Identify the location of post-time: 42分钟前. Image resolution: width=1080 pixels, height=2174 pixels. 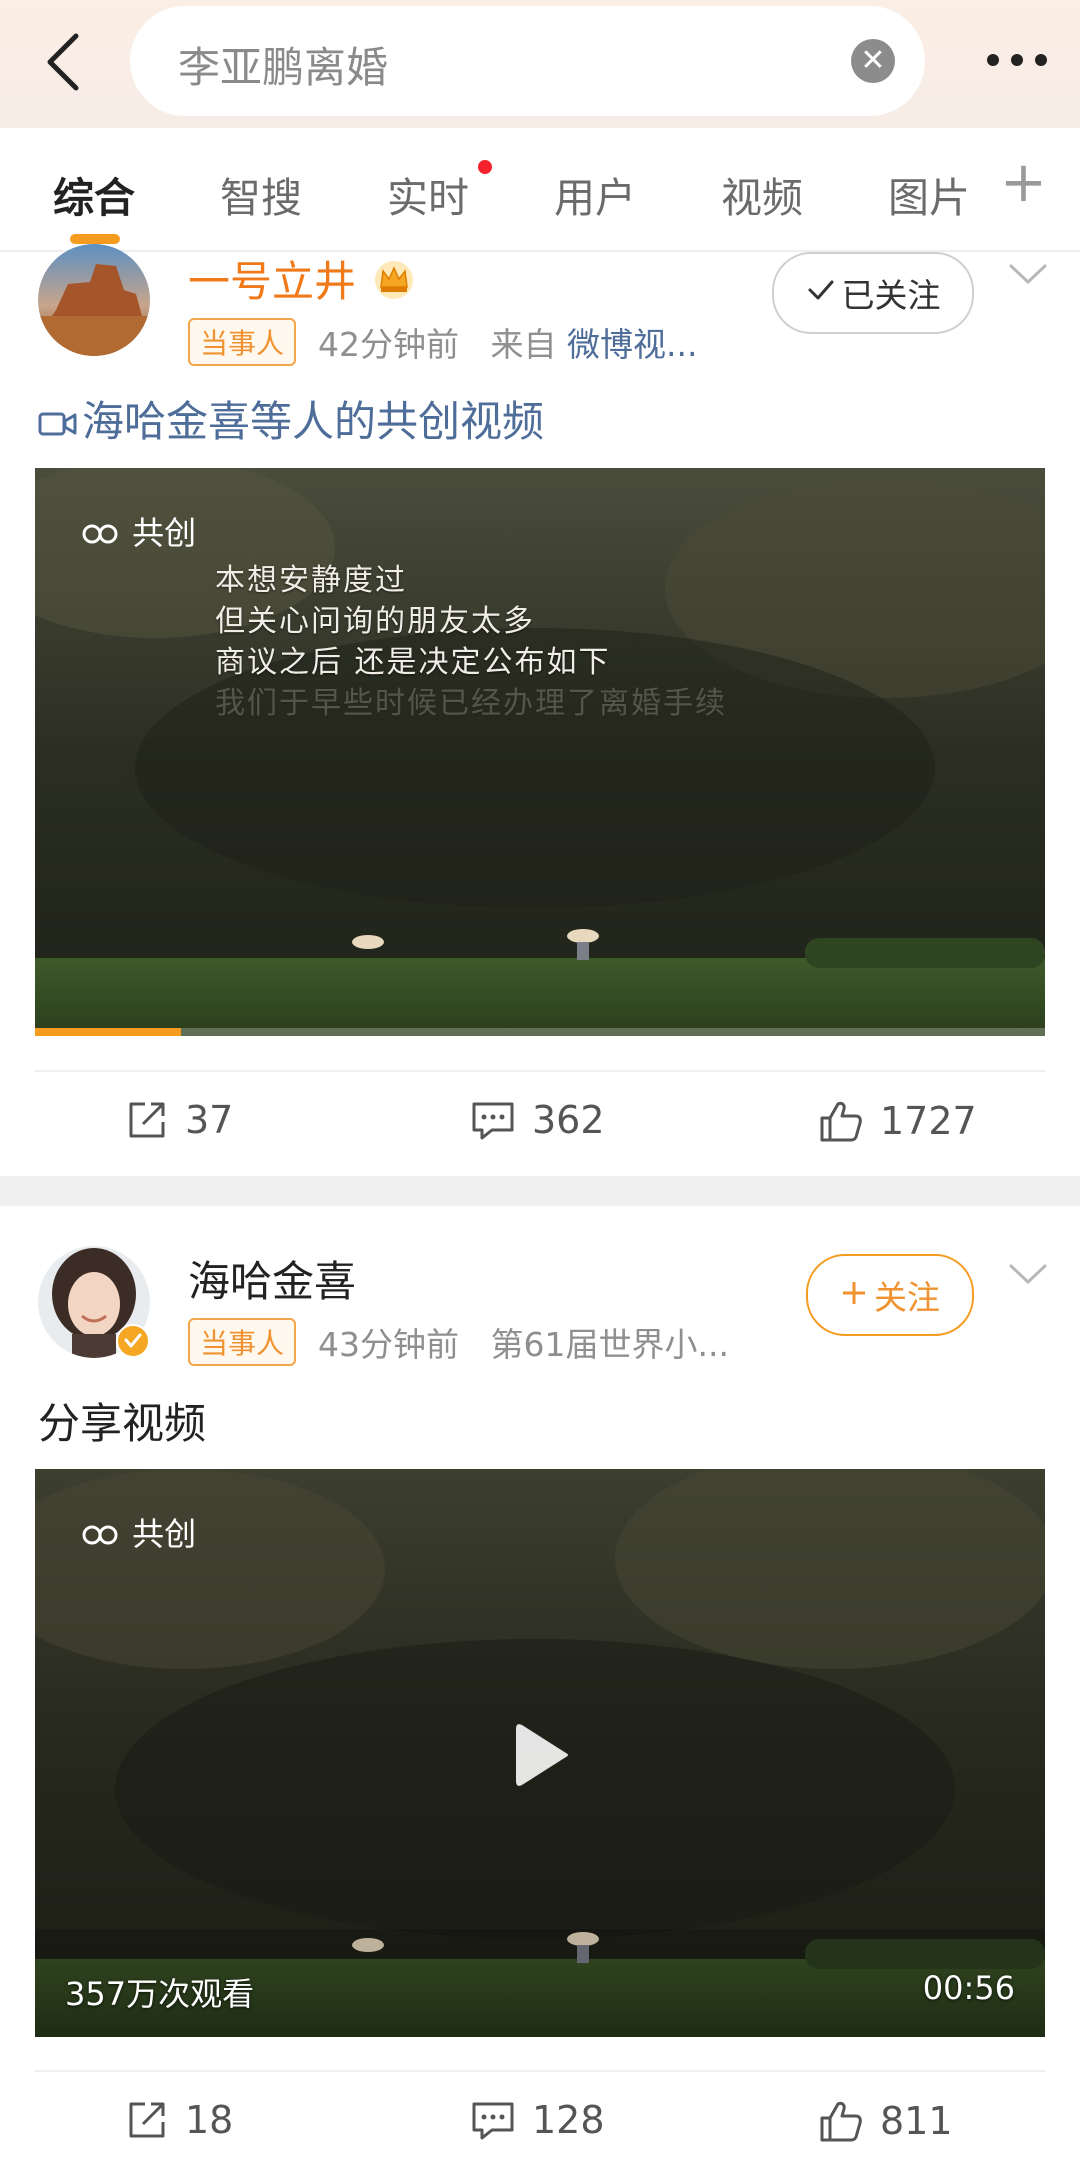
(388, 344).